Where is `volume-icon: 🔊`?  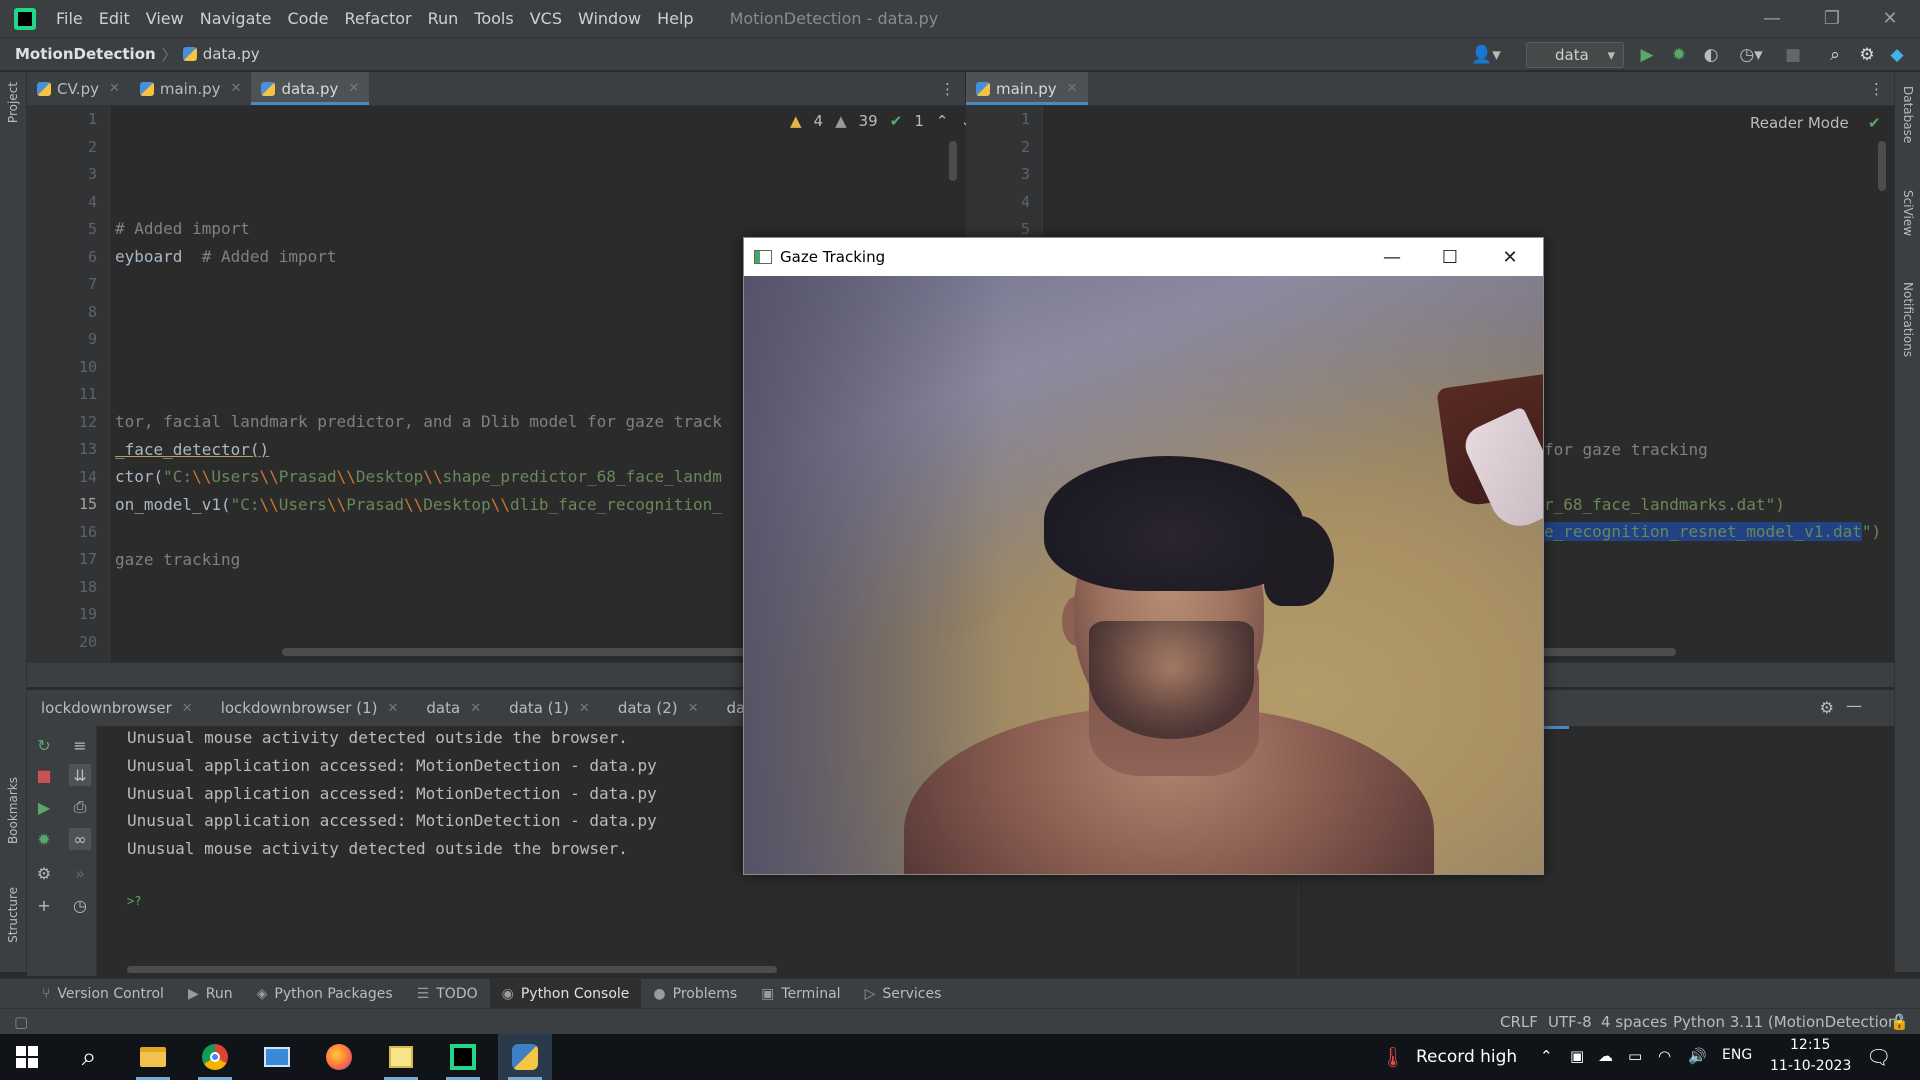 volume-icon: 🔊 is located at coordinates (1697, 1056).